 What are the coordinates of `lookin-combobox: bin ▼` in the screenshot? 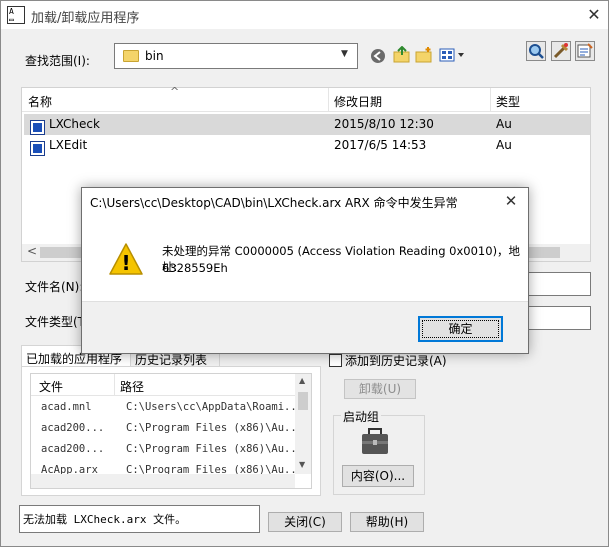 It's located at (236, 56).